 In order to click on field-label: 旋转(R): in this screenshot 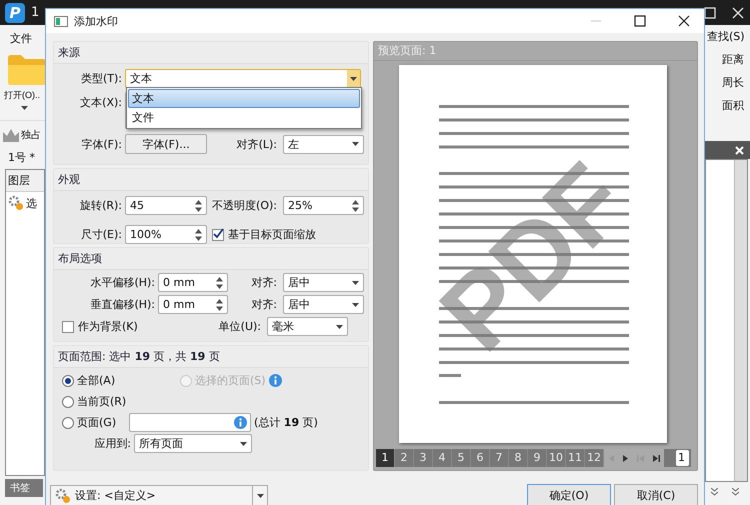, I will do `click(101, 205)`.